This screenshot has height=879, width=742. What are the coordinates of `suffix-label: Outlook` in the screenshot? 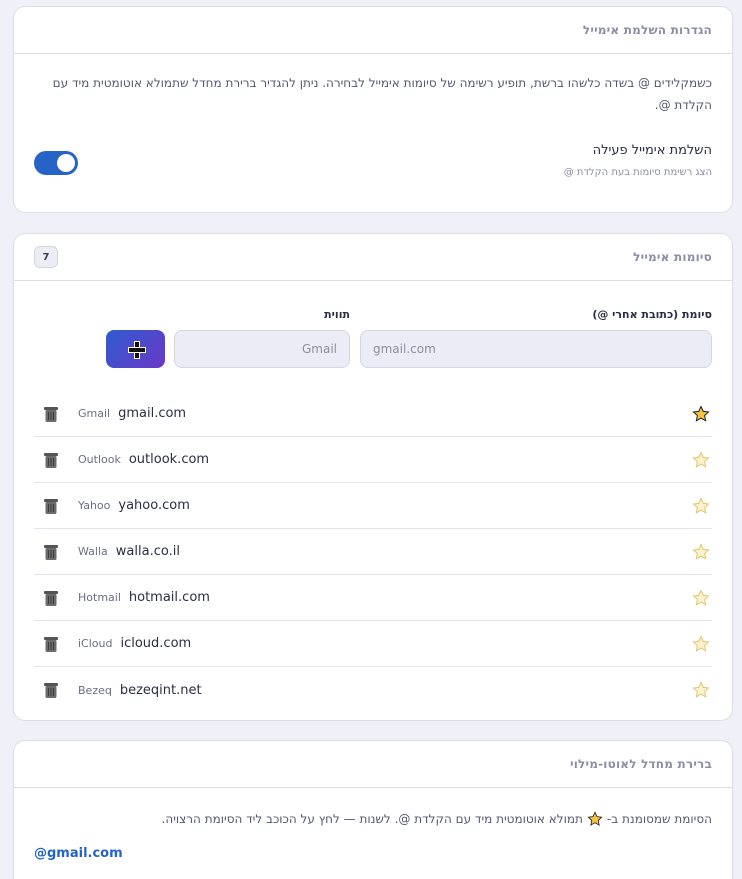 It's located at (99, 459).